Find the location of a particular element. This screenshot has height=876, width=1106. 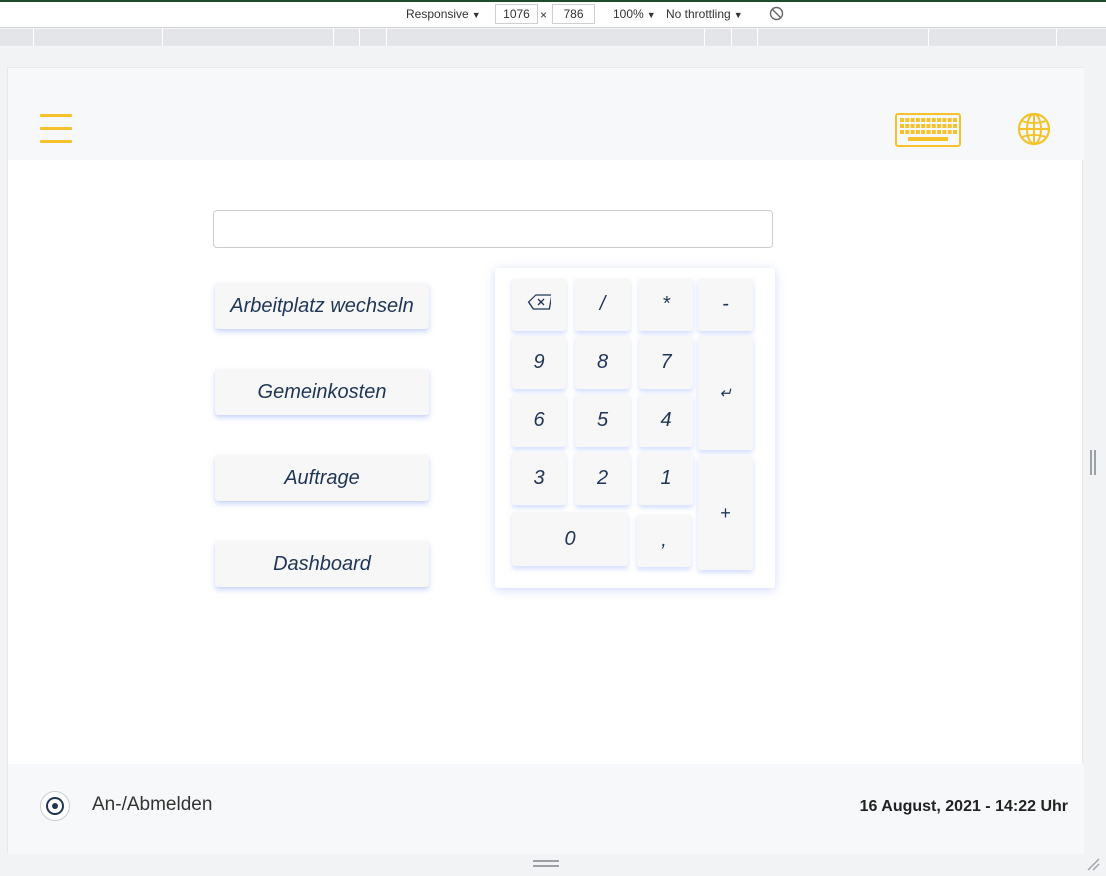

key-9: 9 is located at coordinates (539, 362).